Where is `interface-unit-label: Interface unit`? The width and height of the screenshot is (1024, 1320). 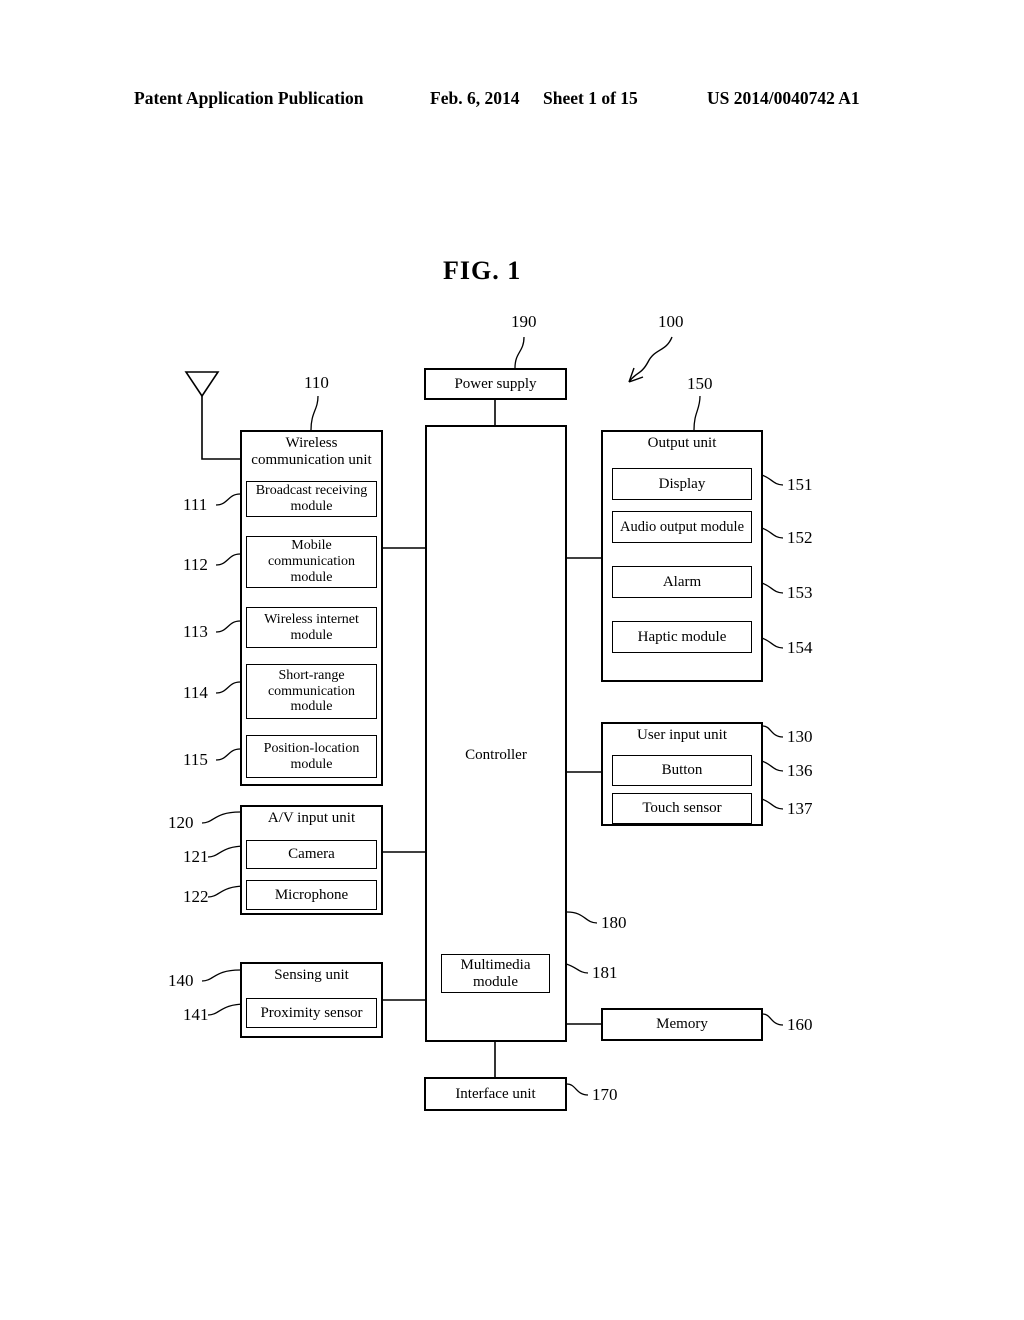 interface-unit-label: Interface unit is located at coordinates (495, 1093).